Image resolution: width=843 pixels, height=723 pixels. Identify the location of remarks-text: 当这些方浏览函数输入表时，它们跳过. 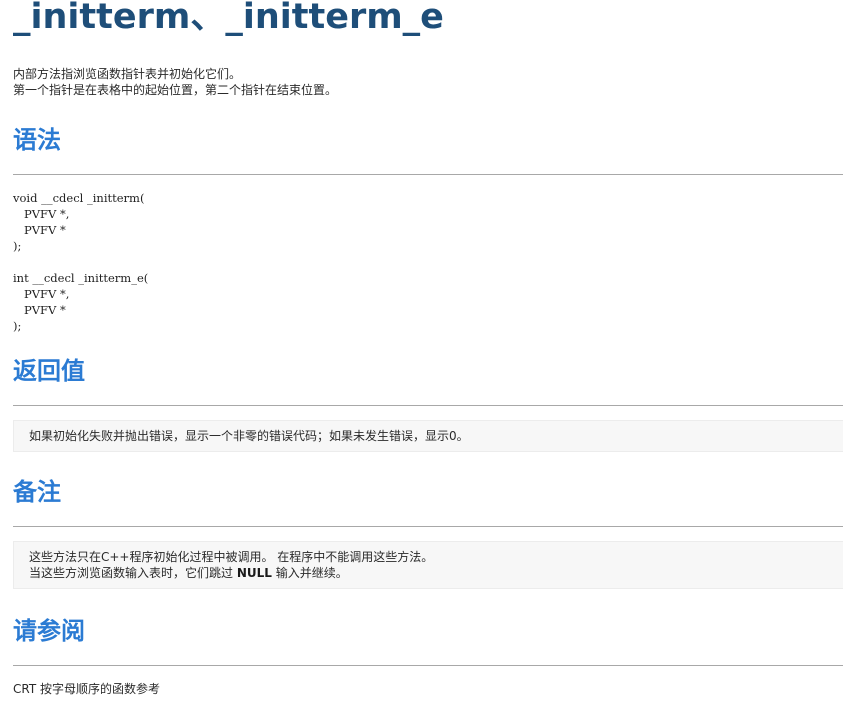
(133, 573).